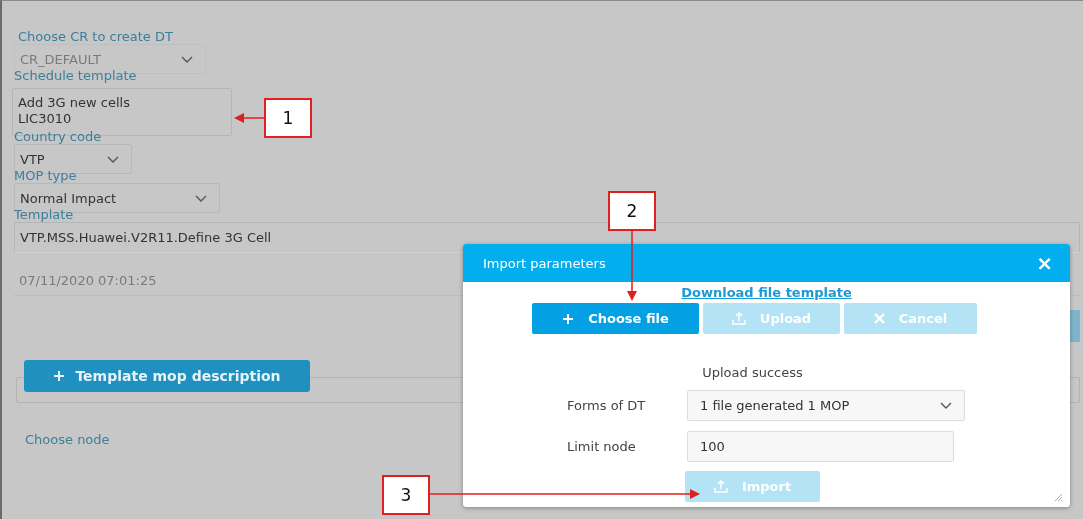 The width and height of the screenshot is (1083, 519). Describe the element at coordinates (879, 318) in the screenshot. I see `close-icon` at that location.